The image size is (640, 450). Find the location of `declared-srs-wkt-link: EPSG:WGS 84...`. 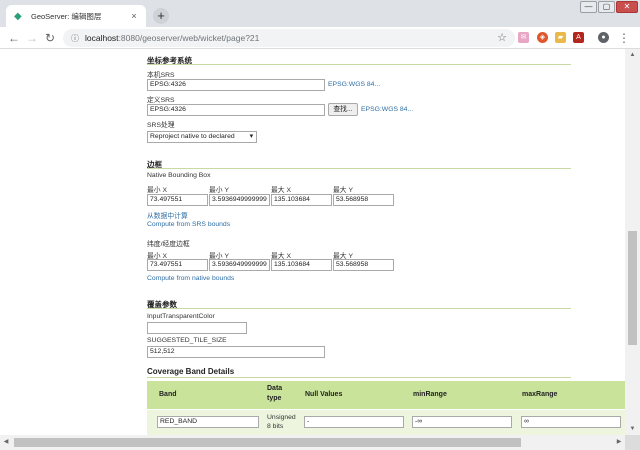

declared-srs-wkt-link: EPSG:WGS 84... is located at coordinates (387, 109).